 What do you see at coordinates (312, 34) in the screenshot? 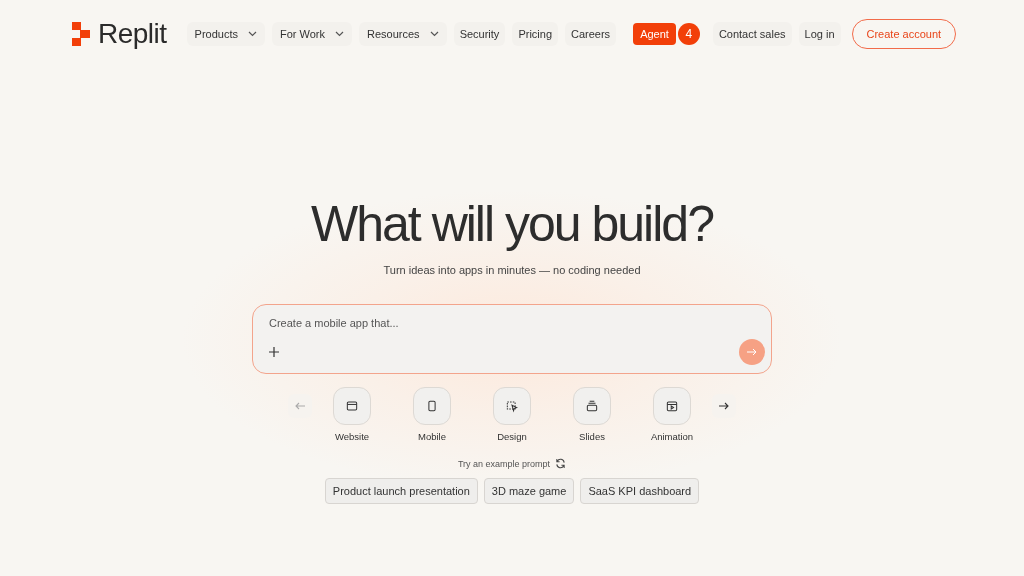
I see `nav-dropdown: For Work` at bounding box center [312, 34].